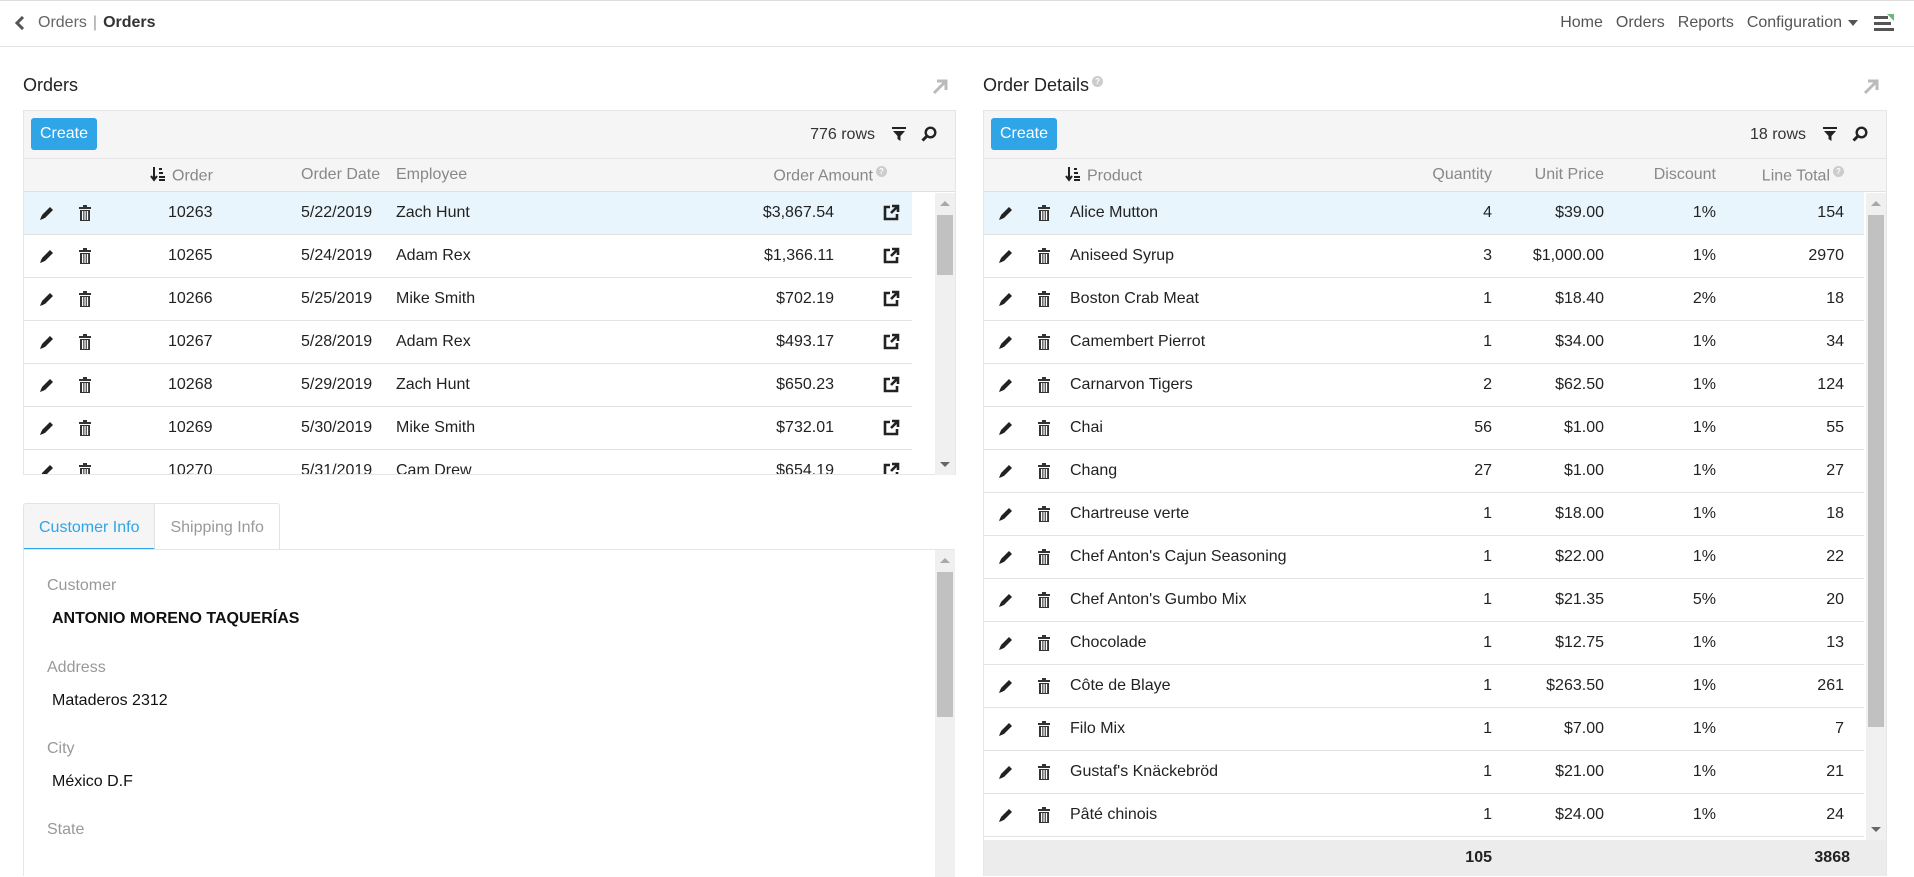 The width and height of the screenshot is (1914, 877). What do you see at coordinates (1424, 557) in the screenshot?
I see `table-row: Chef Anton's Cajun Seasoning 1 $22.00 1% 22` at bounding box center [1424, 557].